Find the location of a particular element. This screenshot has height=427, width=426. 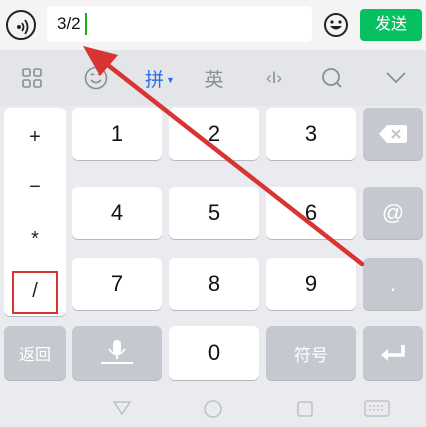

input-bar: 3/2 发送 is located at coordinates (213, 25).